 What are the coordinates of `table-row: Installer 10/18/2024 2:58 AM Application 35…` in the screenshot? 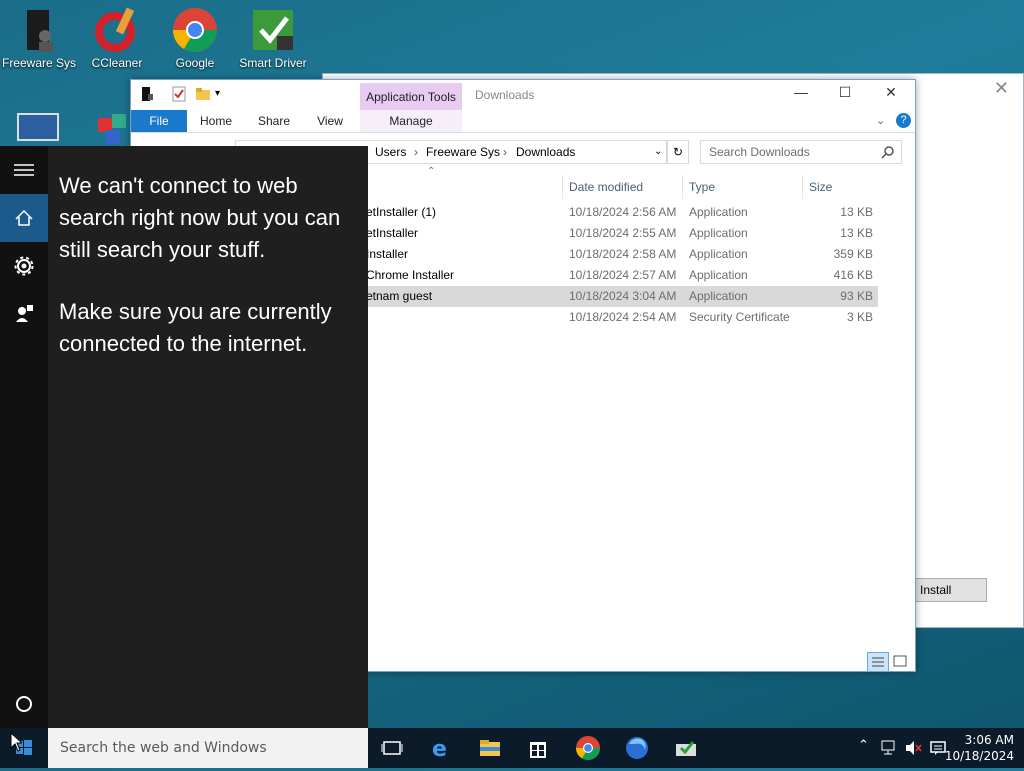 It's located at (622, 254).